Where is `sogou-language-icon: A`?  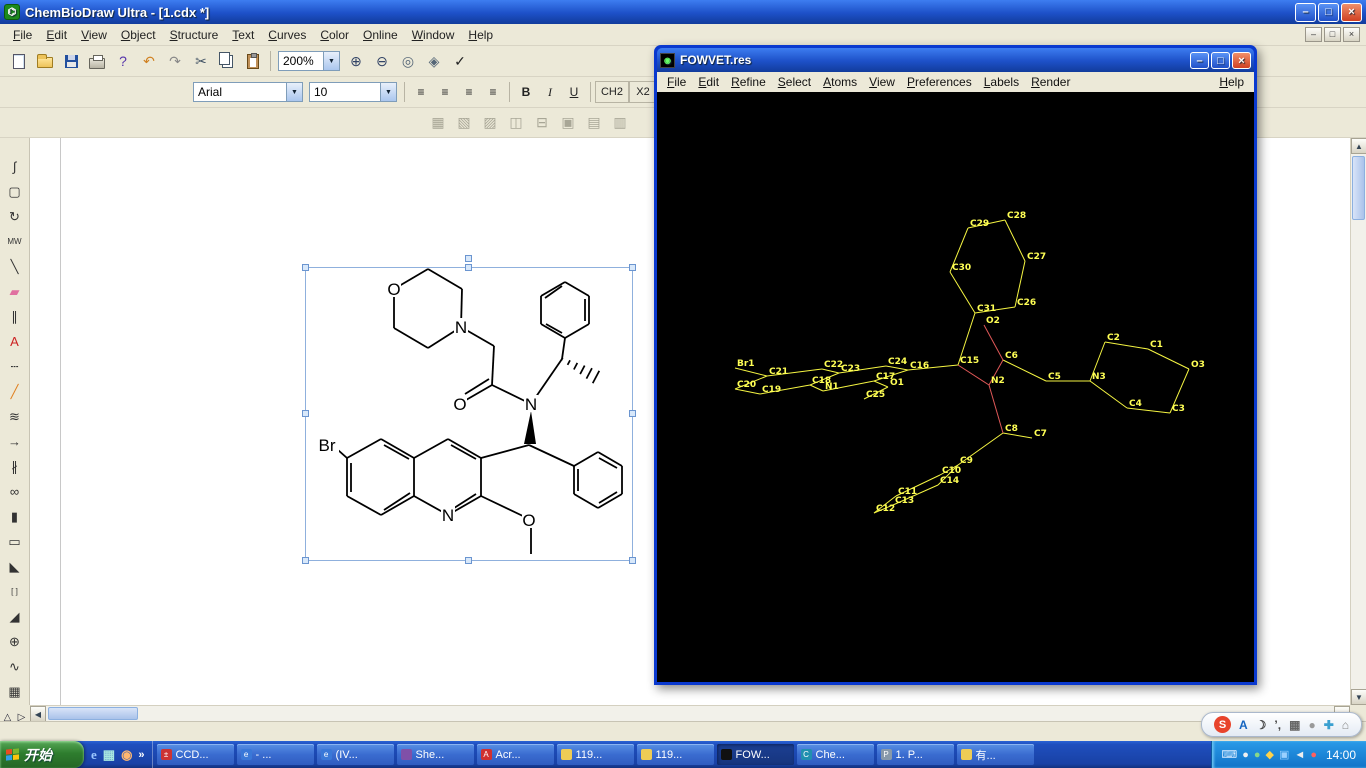
sogou-language-icon: A is located at coordinates (1243, 725).